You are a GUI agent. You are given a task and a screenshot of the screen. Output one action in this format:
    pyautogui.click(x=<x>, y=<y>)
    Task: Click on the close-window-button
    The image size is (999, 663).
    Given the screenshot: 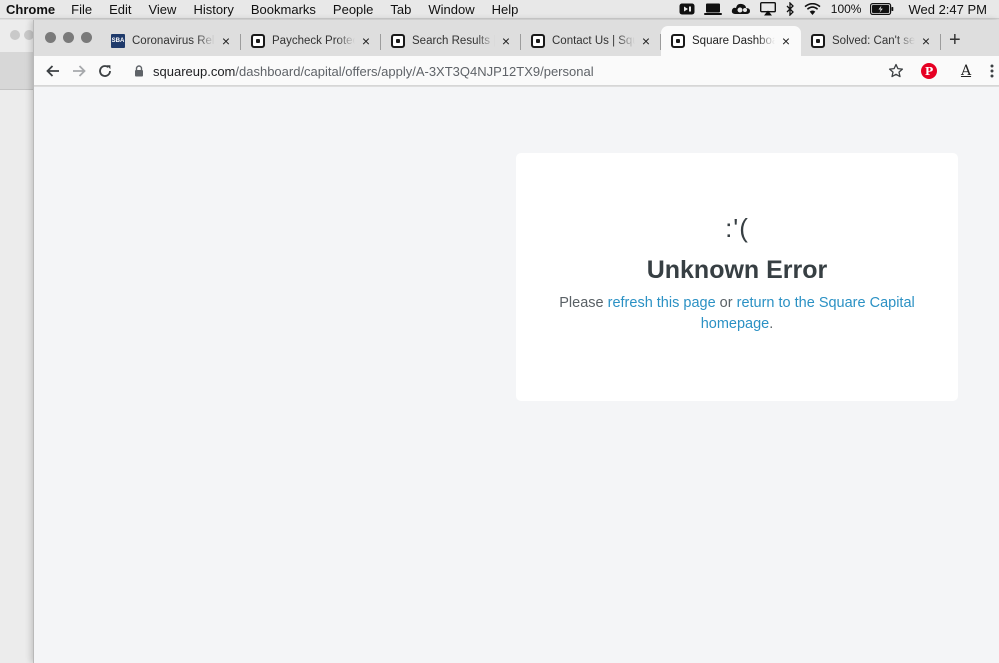 What is the action you would take?
    pyautogui.click(x=50, y=37)
    